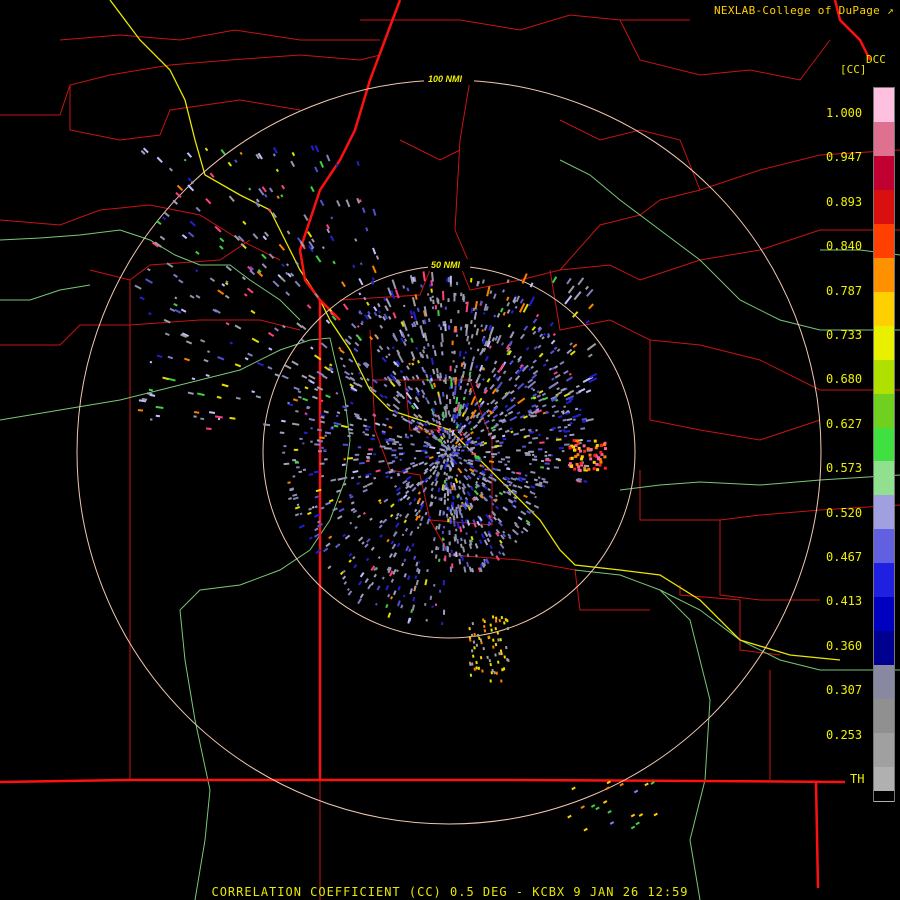 The width and height of the screenshot is (900, 900). Describe the element at coordinates (844, 113) in the screenshot. I see `colorbar-tick-label: 1.000` at that location.